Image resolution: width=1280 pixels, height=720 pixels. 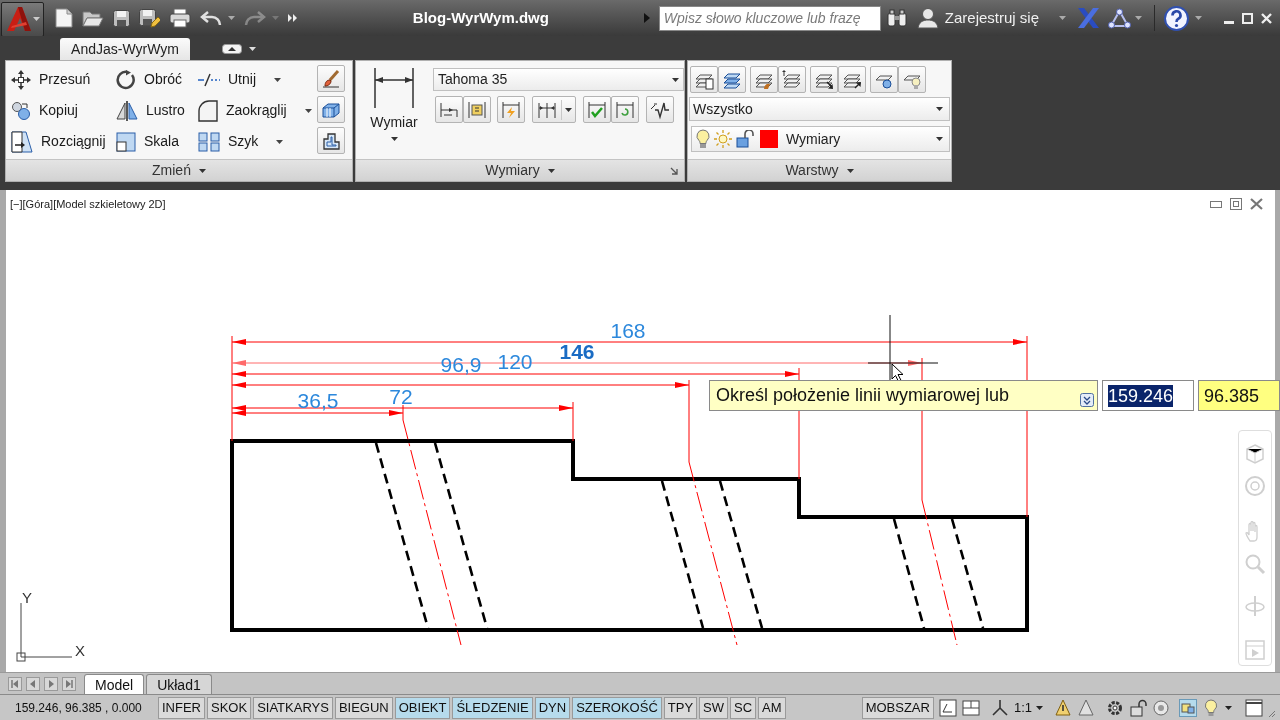 What do you see at coordinates (1239, 395) in the screenshot?
I see `coordinate-input: 96.385` at bounding box center [1239, 395].